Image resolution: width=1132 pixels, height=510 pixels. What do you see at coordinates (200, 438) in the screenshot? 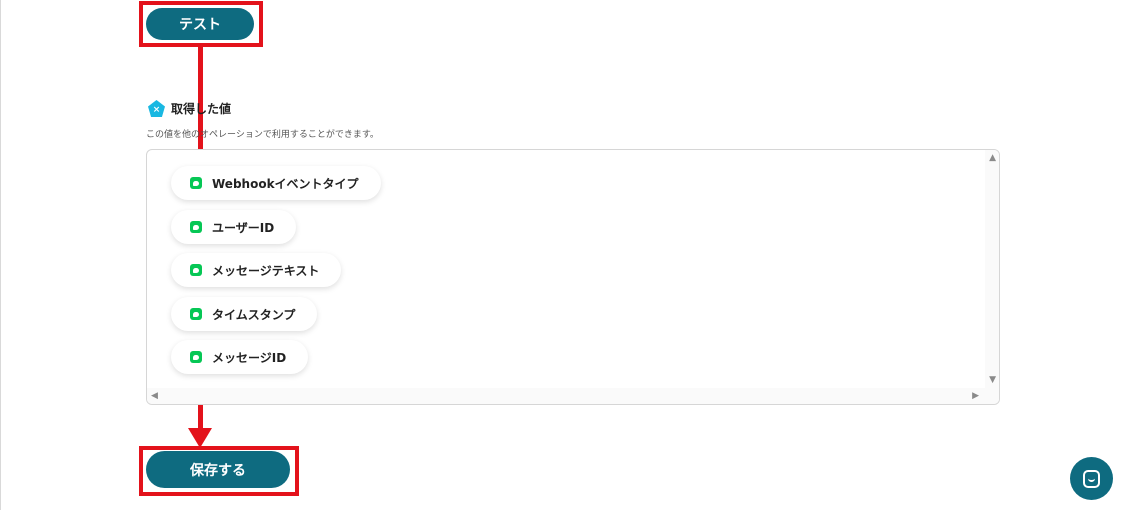
I see `annotation-arrow-head` at bounding box center [200, 438].